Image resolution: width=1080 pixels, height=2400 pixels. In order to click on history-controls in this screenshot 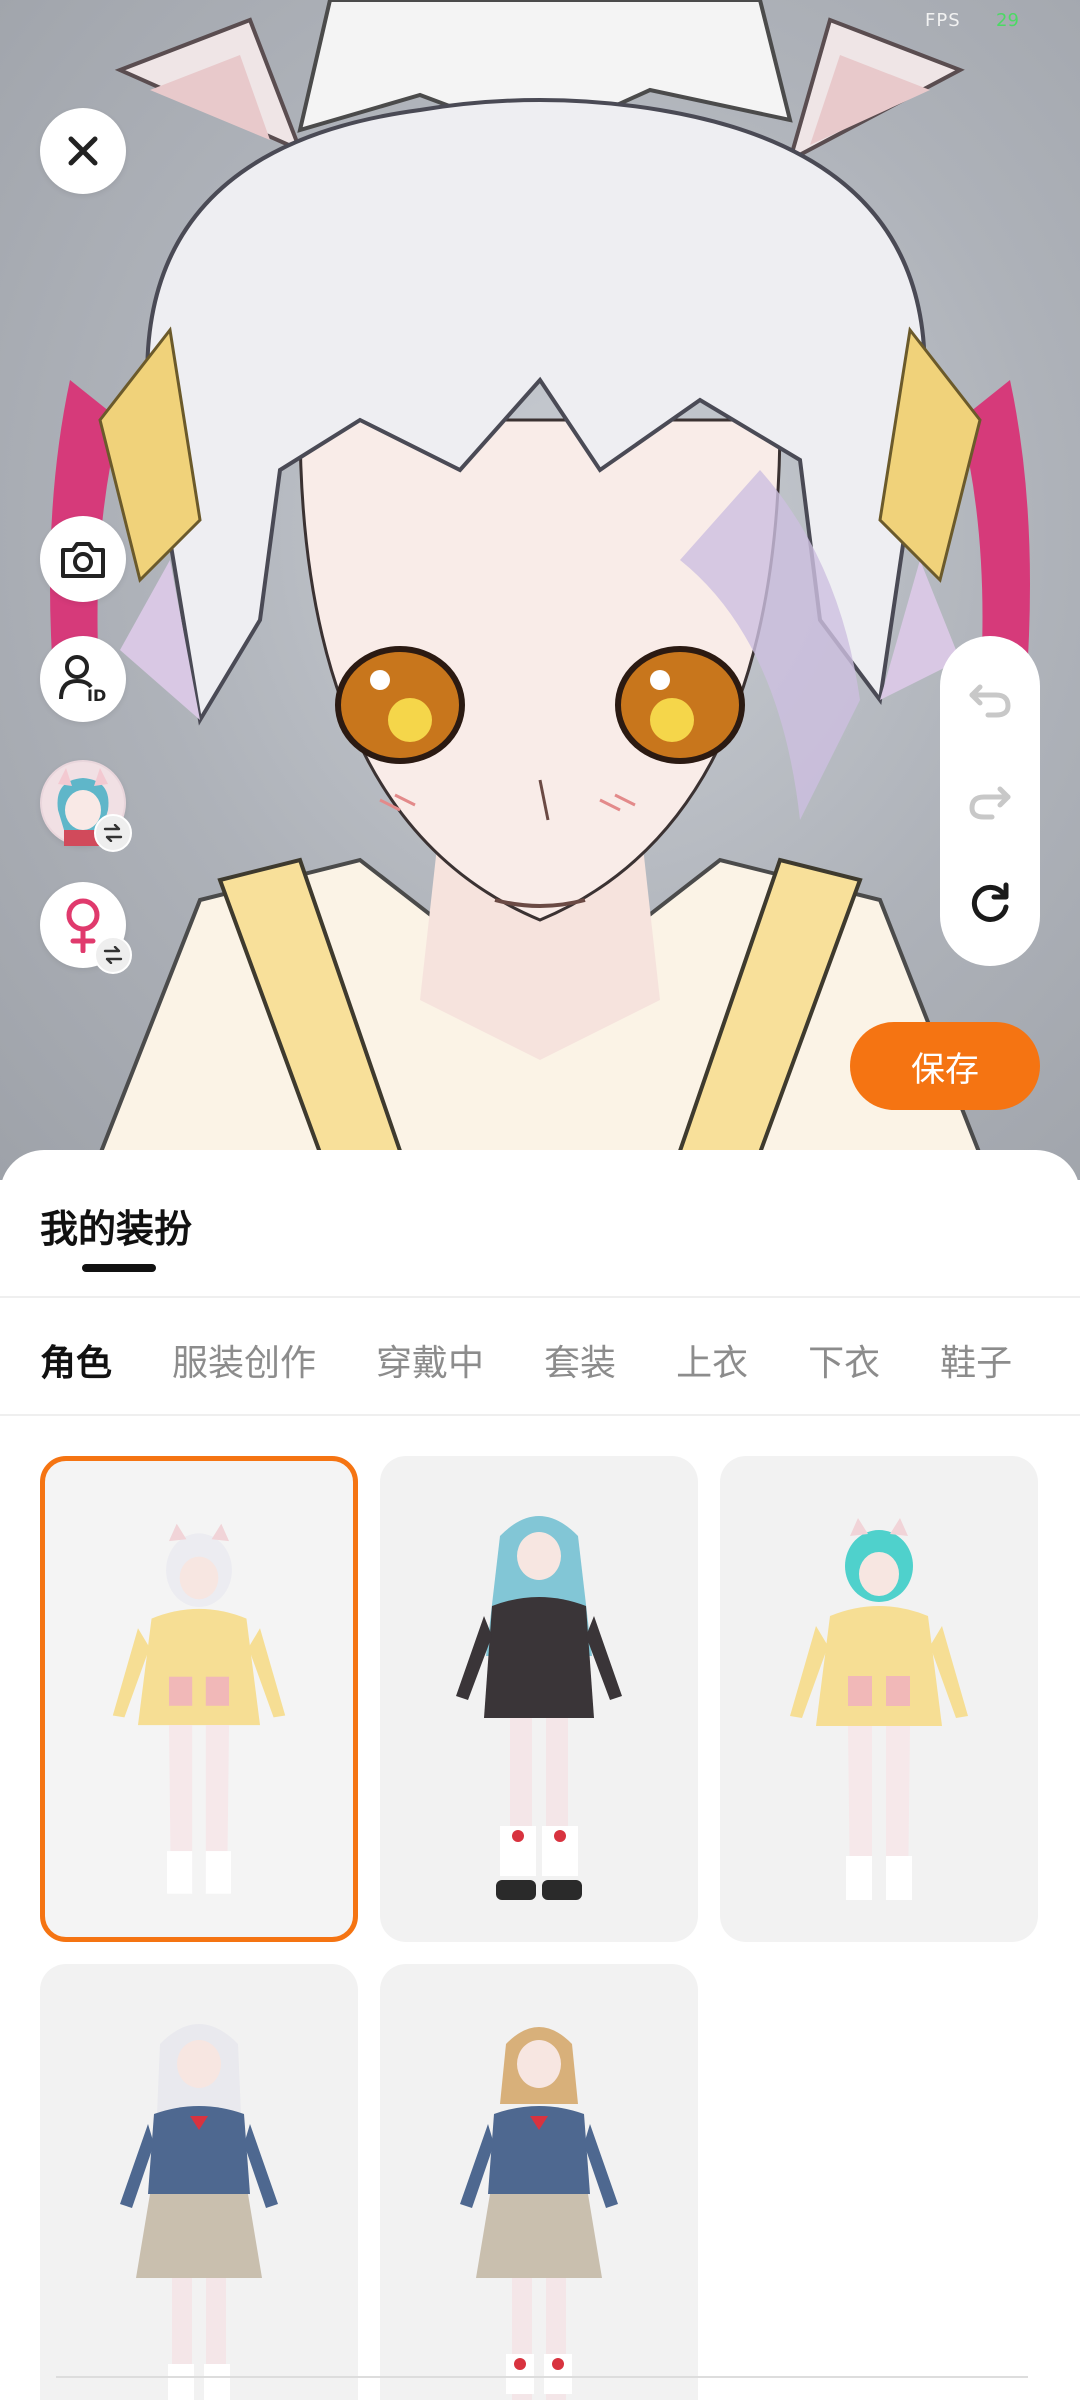, I will do `click(990, 801)`.